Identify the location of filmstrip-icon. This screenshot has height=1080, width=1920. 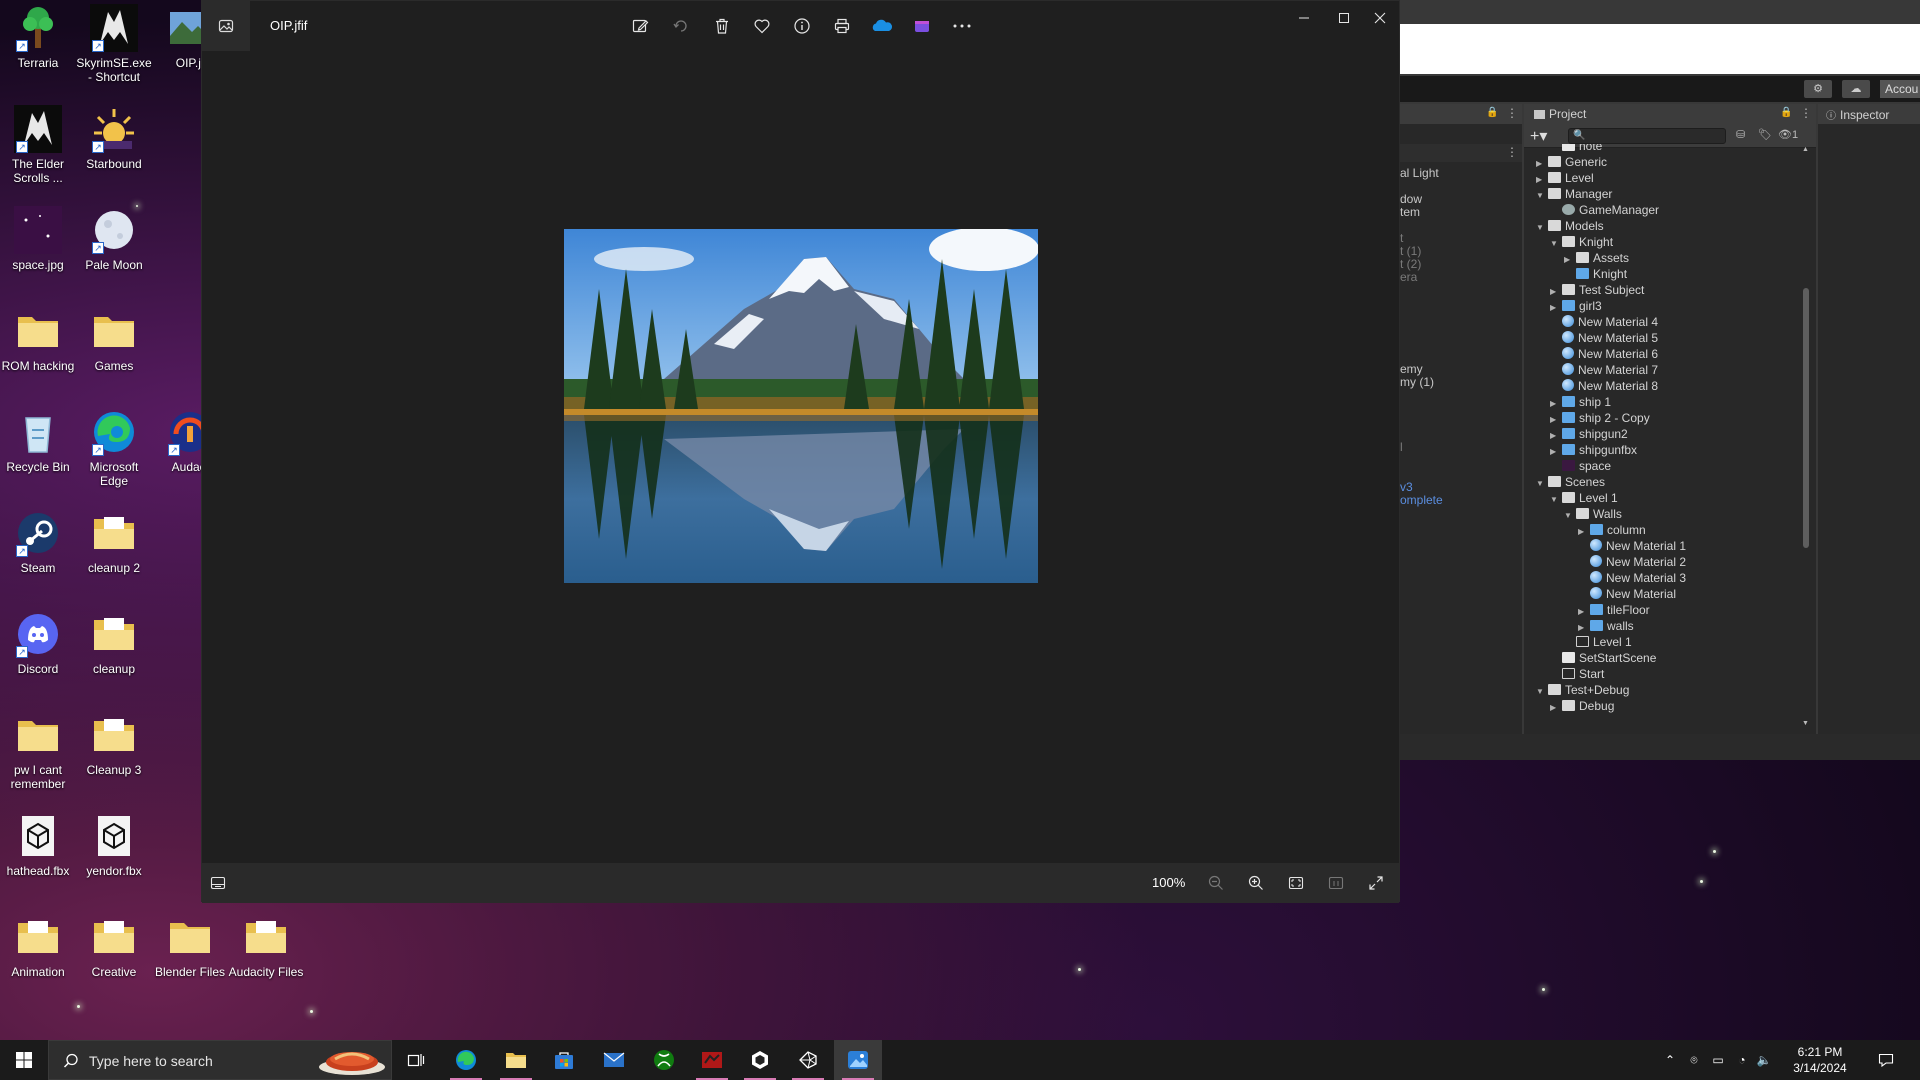
(218, 883).